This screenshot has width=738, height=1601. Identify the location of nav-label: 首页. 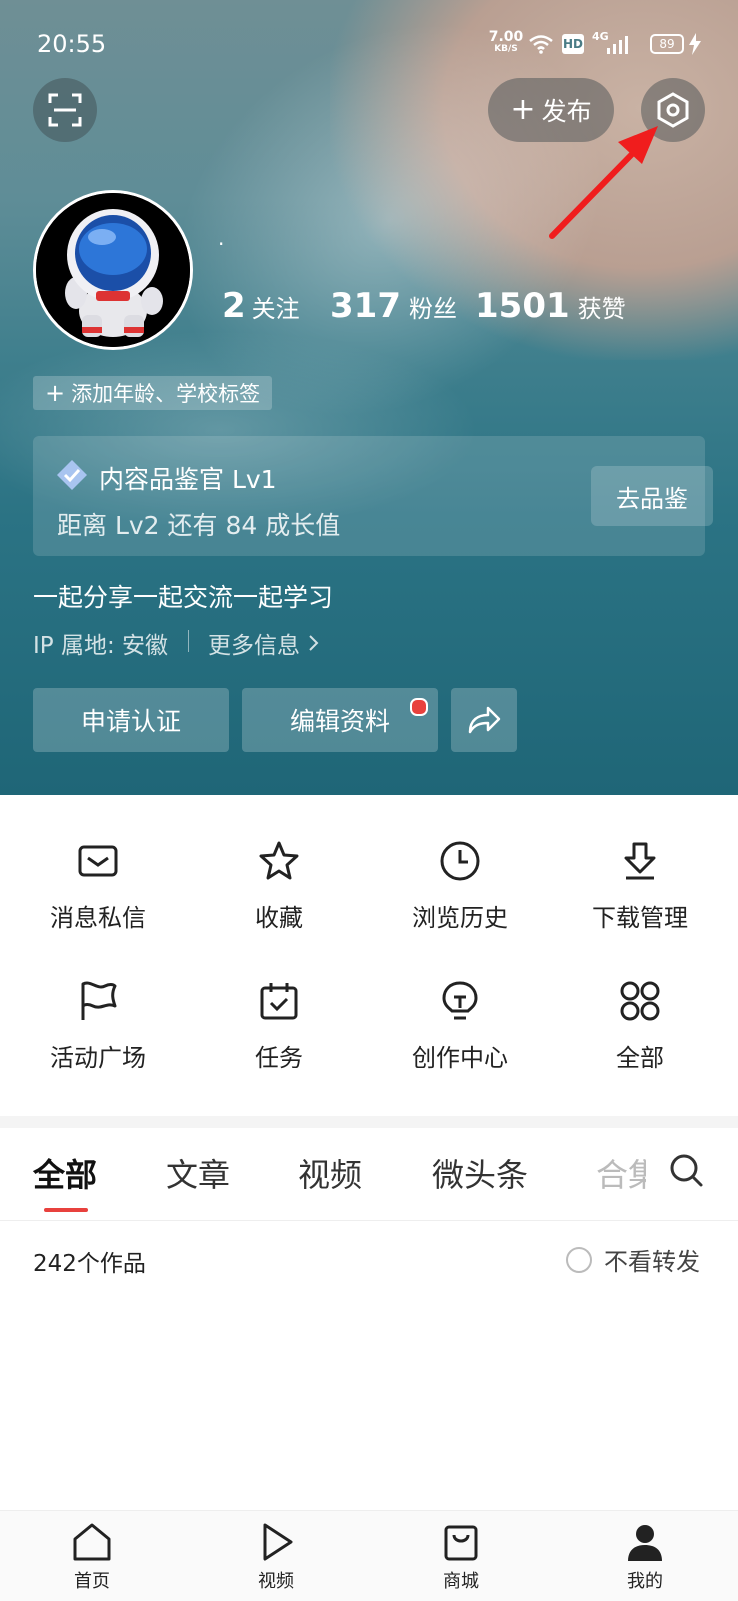
(92, 1581).